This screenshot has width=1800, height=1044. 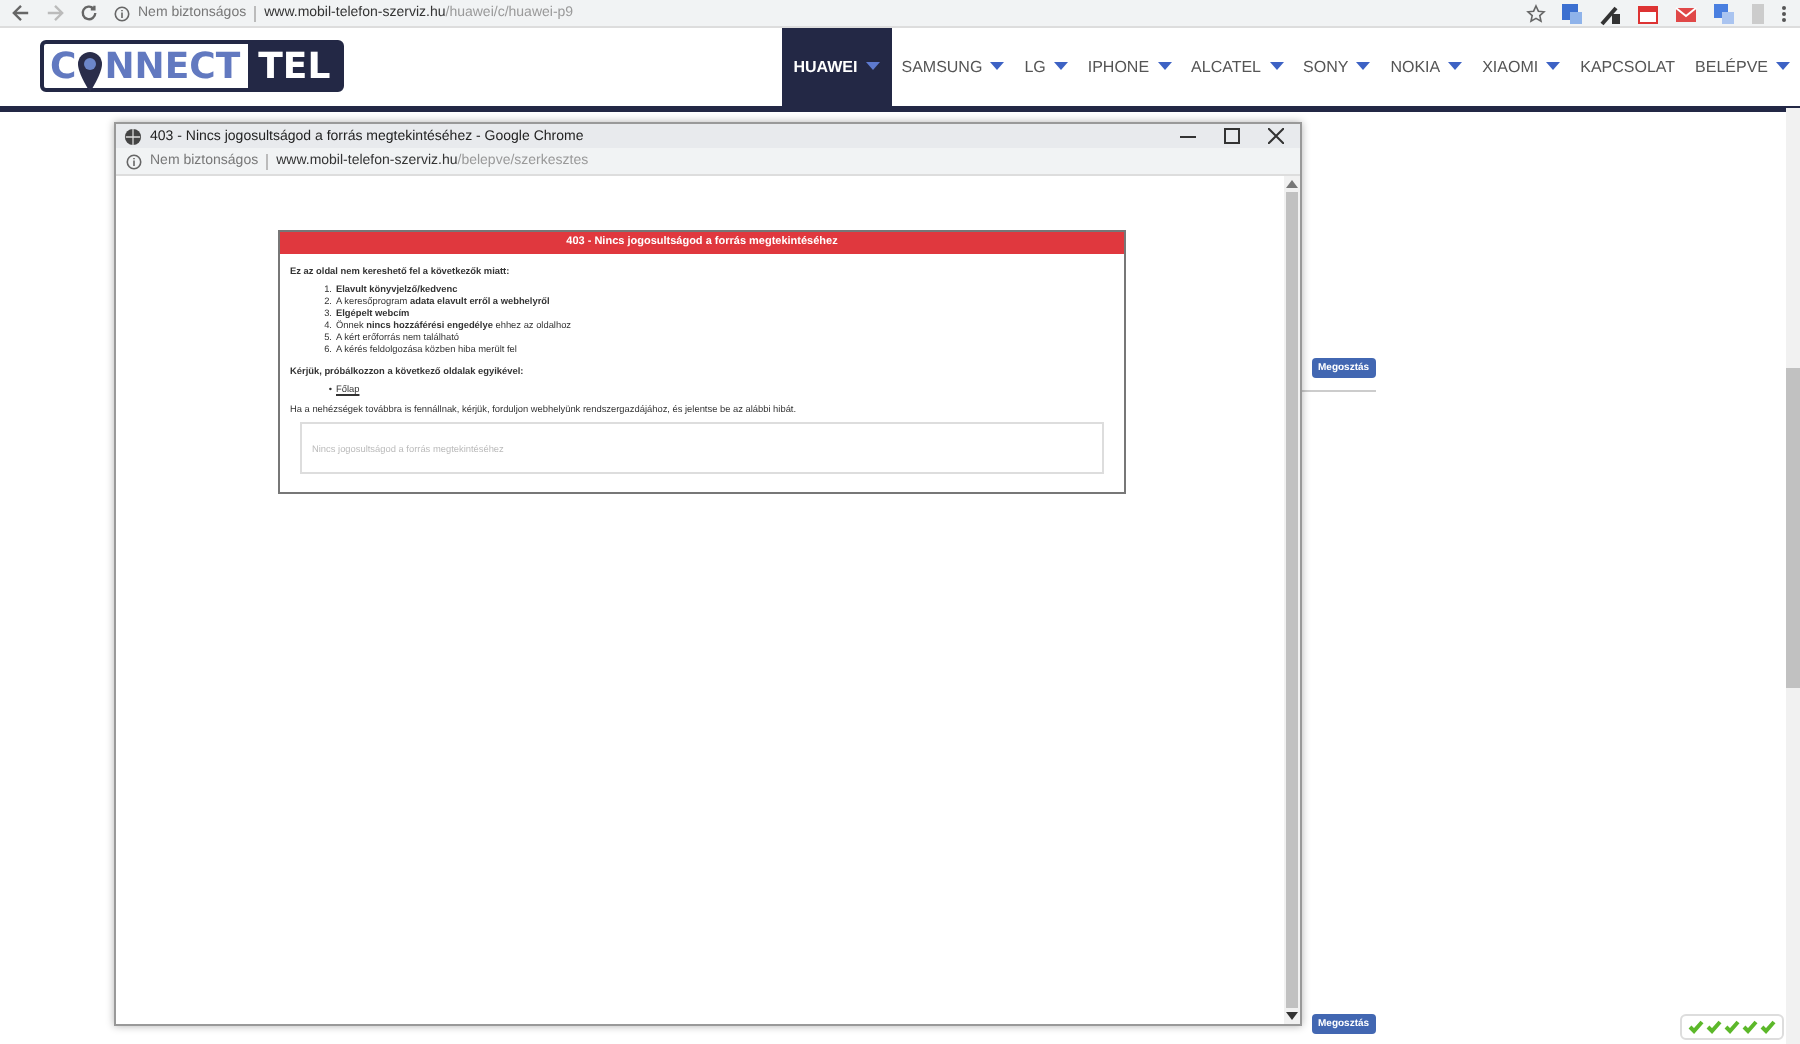 I want to click on nav-item: XIAOMI, so click(x=1521, y=67).